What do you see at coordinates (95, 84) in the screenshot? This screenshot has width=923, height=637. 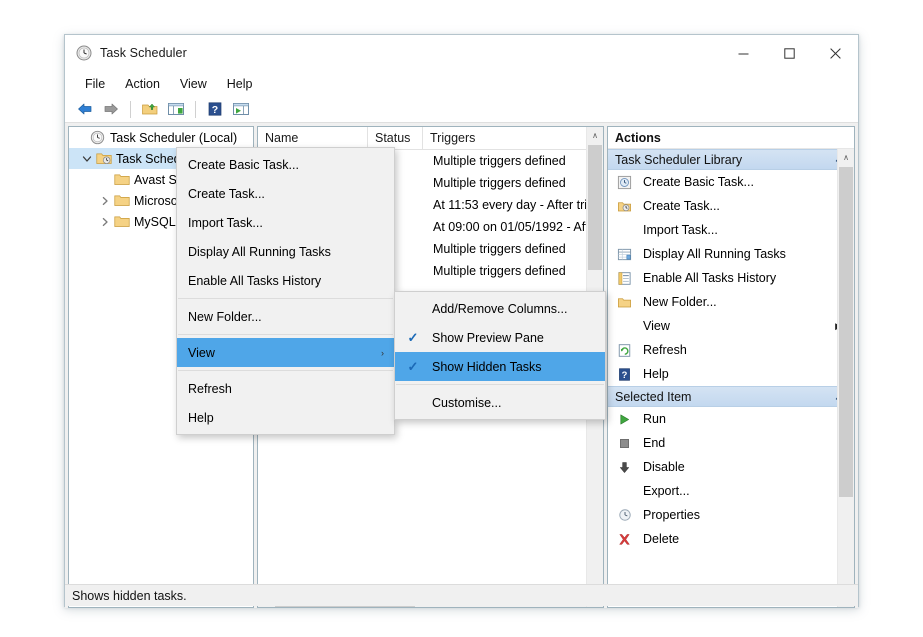 I see `menu-file: File` at bounding box center [95, 84].